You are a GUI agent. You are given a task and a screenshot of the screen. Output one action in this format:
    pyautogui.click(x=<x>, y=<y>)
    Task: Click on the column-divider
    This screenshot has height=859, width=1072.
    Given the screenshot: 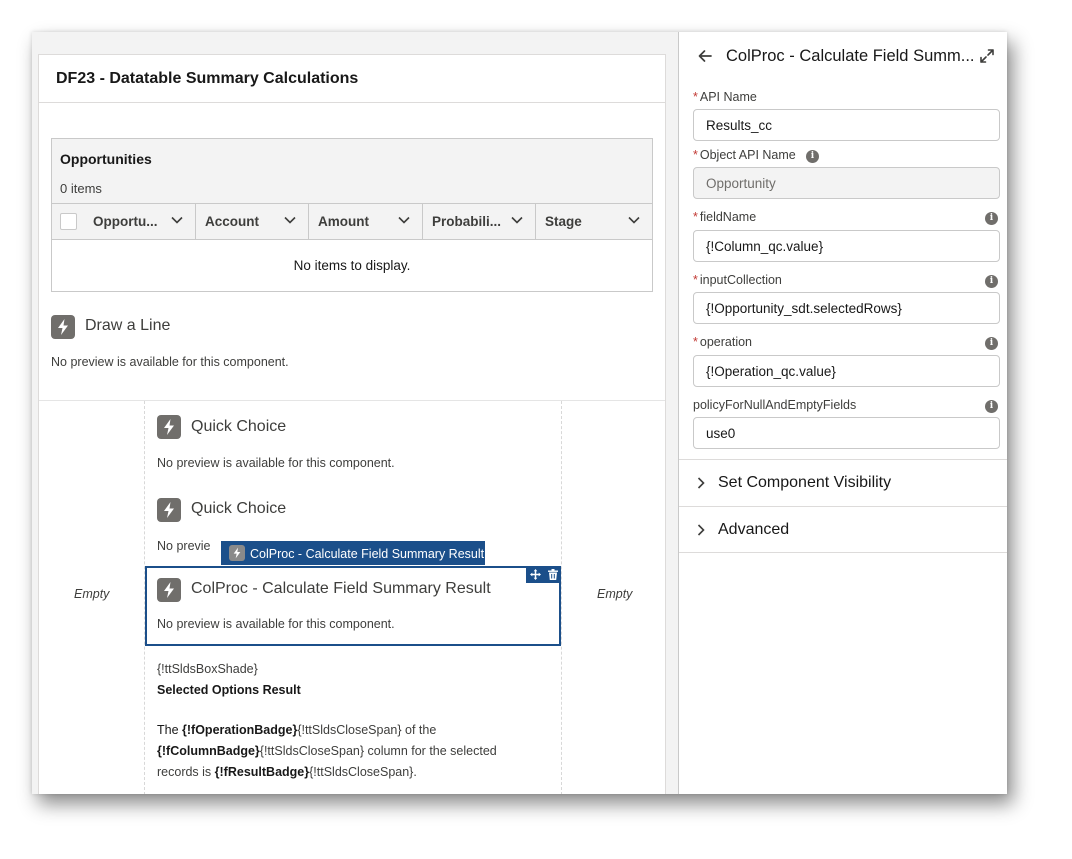 What is the action you would take?
    pyautogui.click(x=561, y=597)
    